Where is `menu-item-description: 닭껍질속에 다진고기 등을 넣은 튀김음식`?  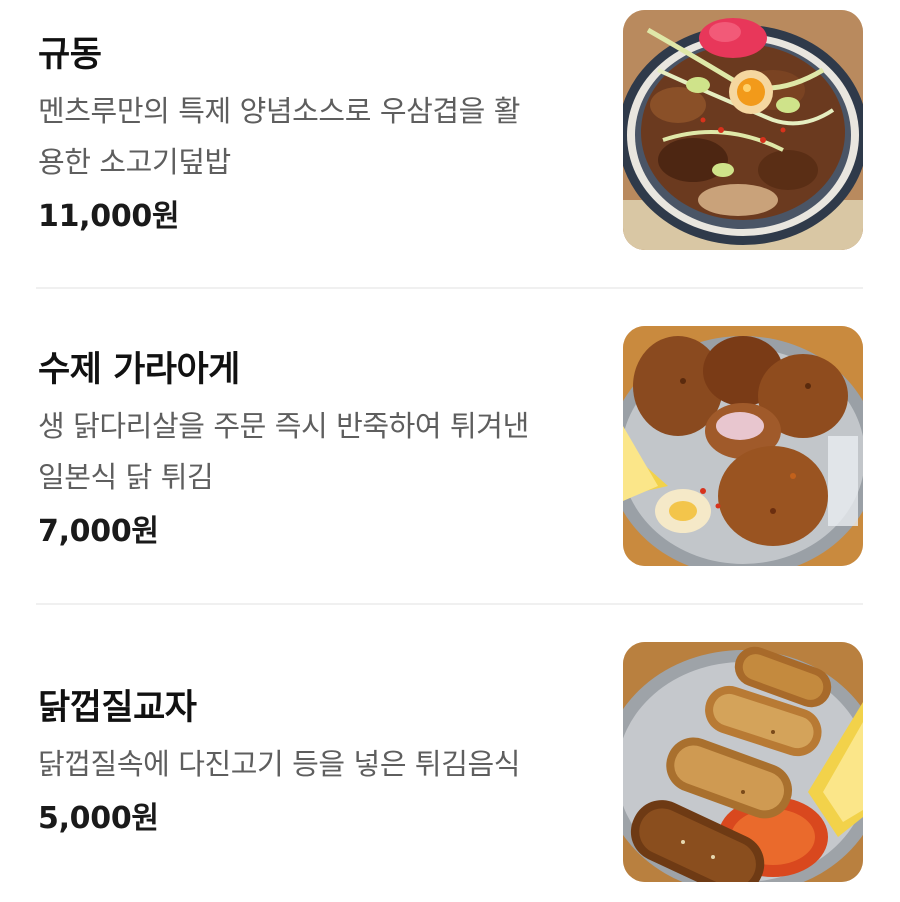 menu-item-description: 닭껍질속에 다진고기 등을 넣은 튀김음식 is located at coordinates (318, 764).